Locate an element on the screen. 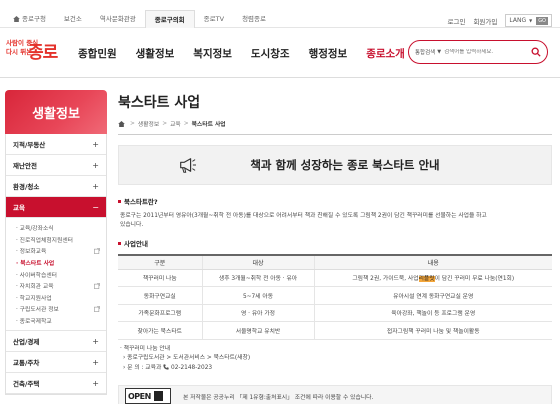  search-scope-select: 통합검색 is located at coordinates (425, 52).